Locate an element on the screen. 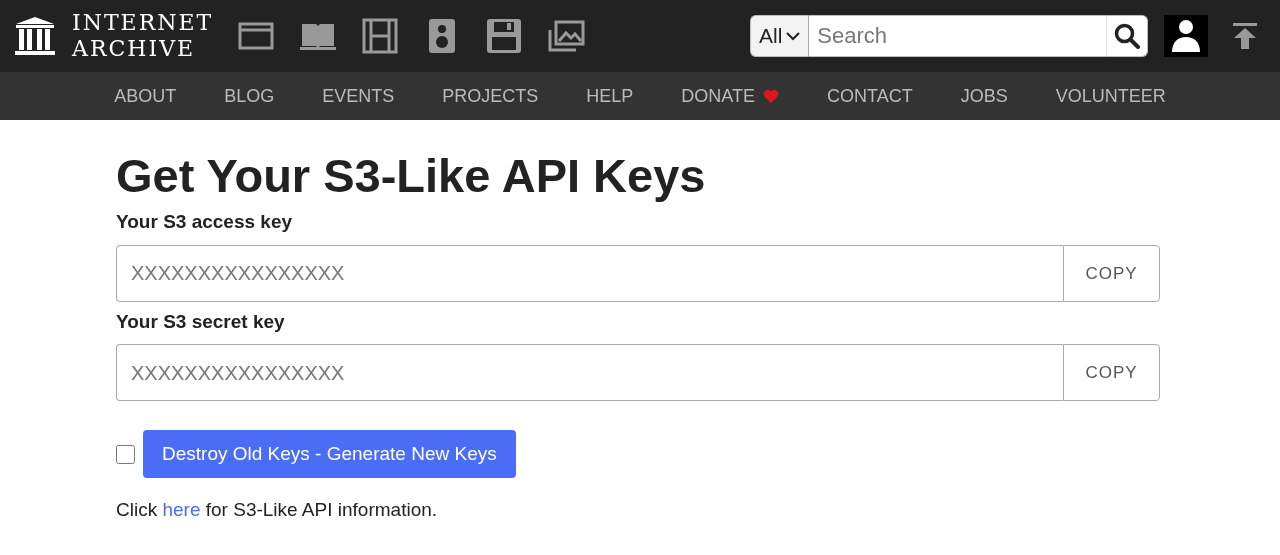 The width and height of the screenshot is (1280, 555). search-icon is located at coordinates (1127, 36).